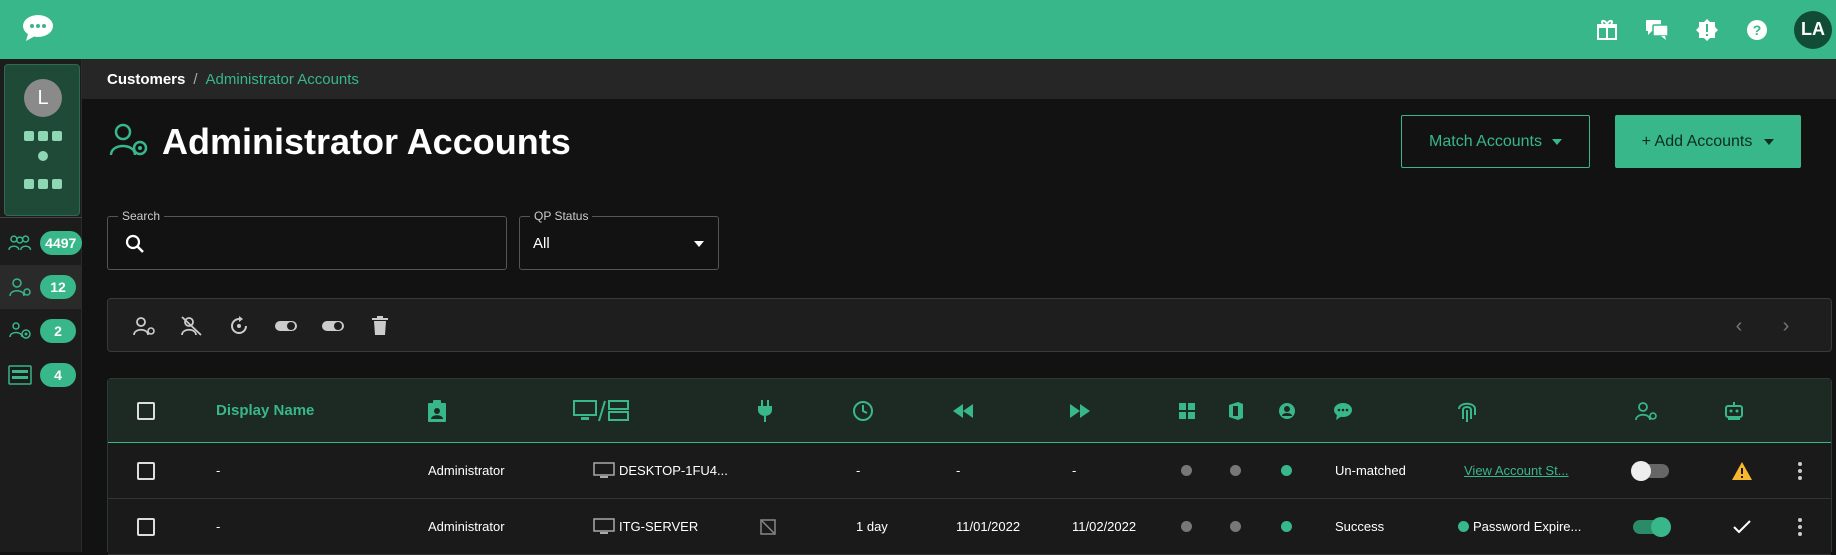 The height and width of the screenshot is (555, 1836). What do you see at coordinates (146, 79) in the screenshot?
I see `breadcrumb-customers: Customers` at bounding box center [146, 79].